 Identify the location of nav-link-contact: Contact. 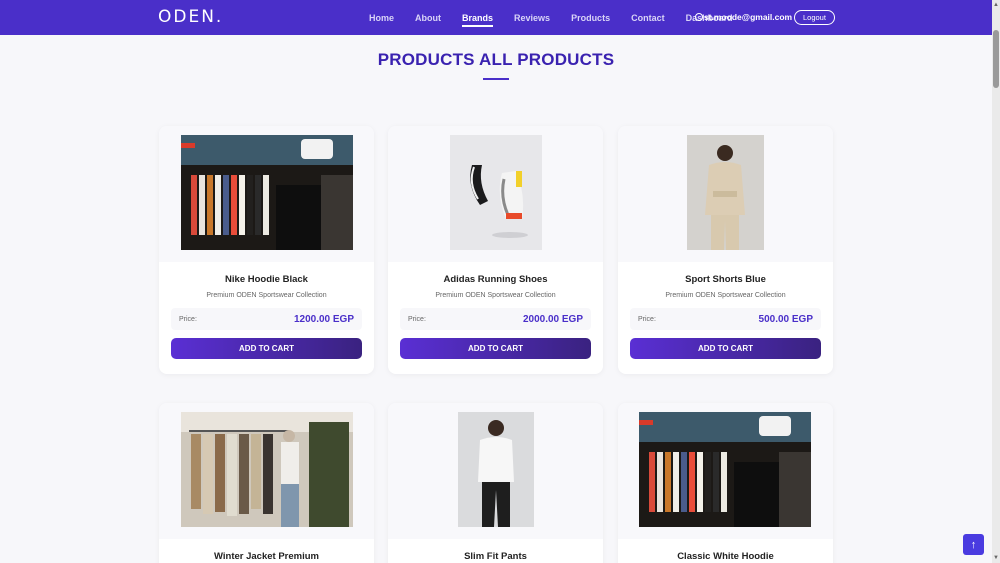
(648, 18).